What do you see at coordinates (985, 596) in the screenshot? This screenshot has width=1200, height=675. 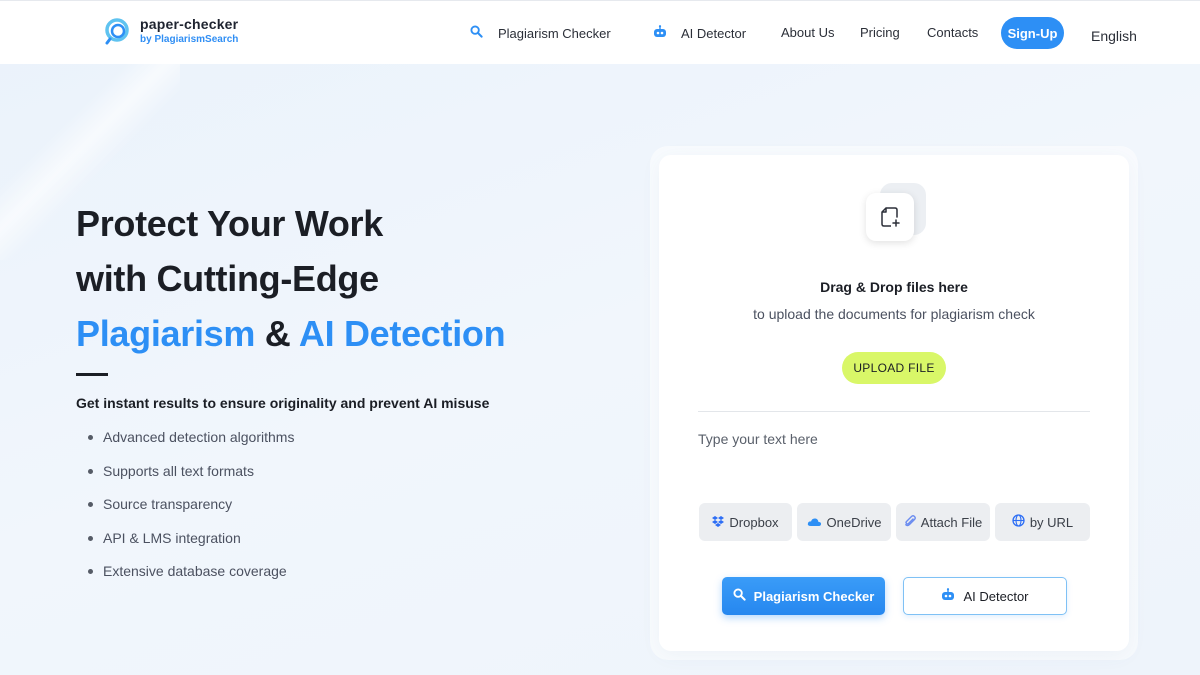 I see `ai-detector-button: AI Detector` at bounding box center [985, 596].